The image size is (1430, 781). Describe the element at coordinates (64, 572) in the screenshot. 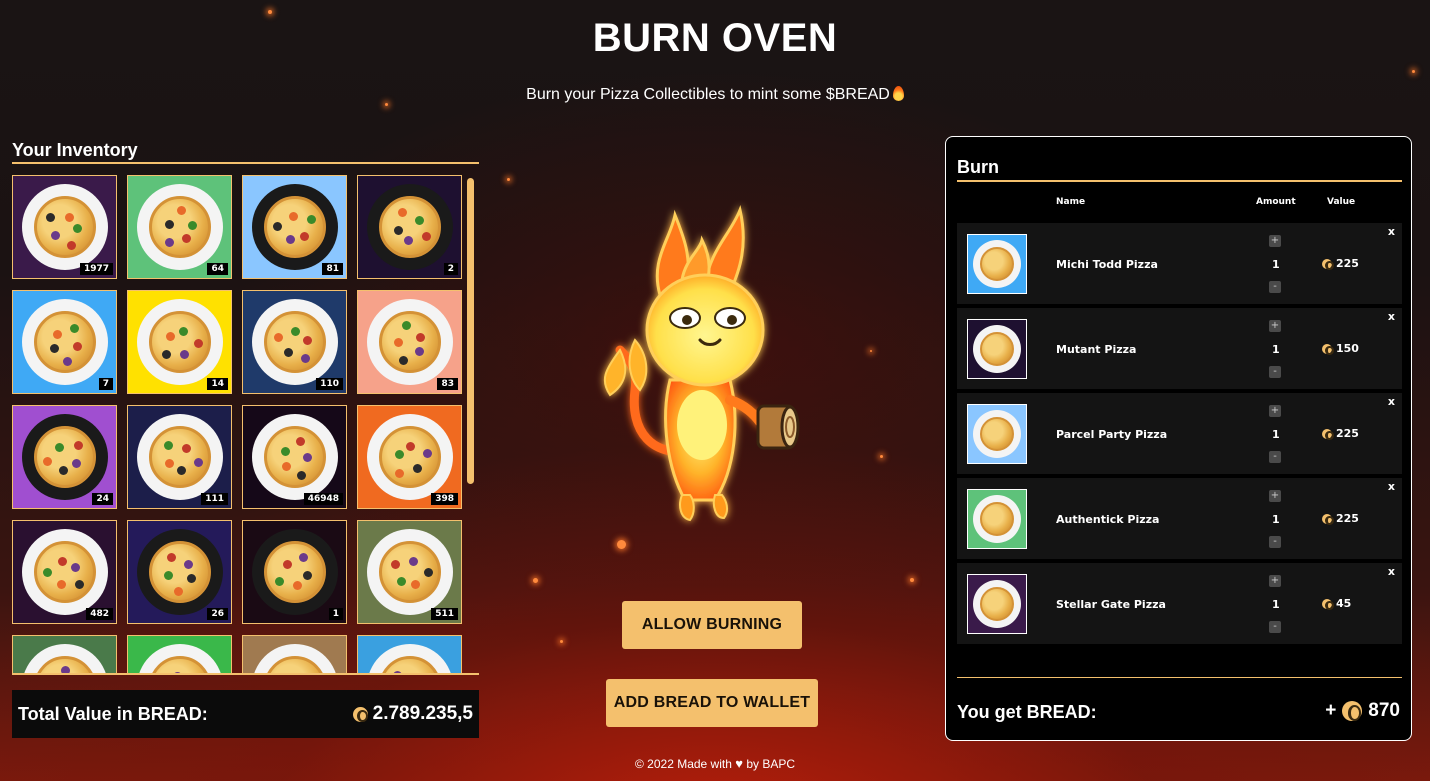

I see `inventory-item: 482` at that location.